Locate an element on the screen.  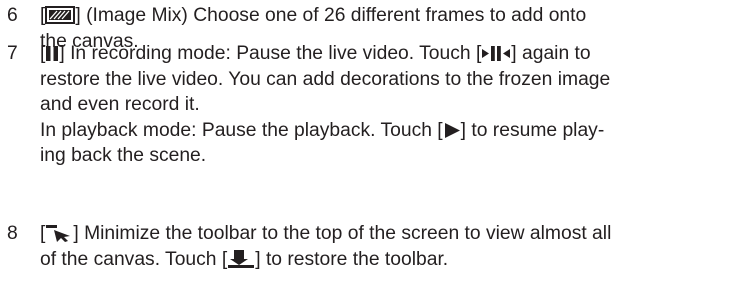
item-number: 7 is located at coordinates (12, 53).